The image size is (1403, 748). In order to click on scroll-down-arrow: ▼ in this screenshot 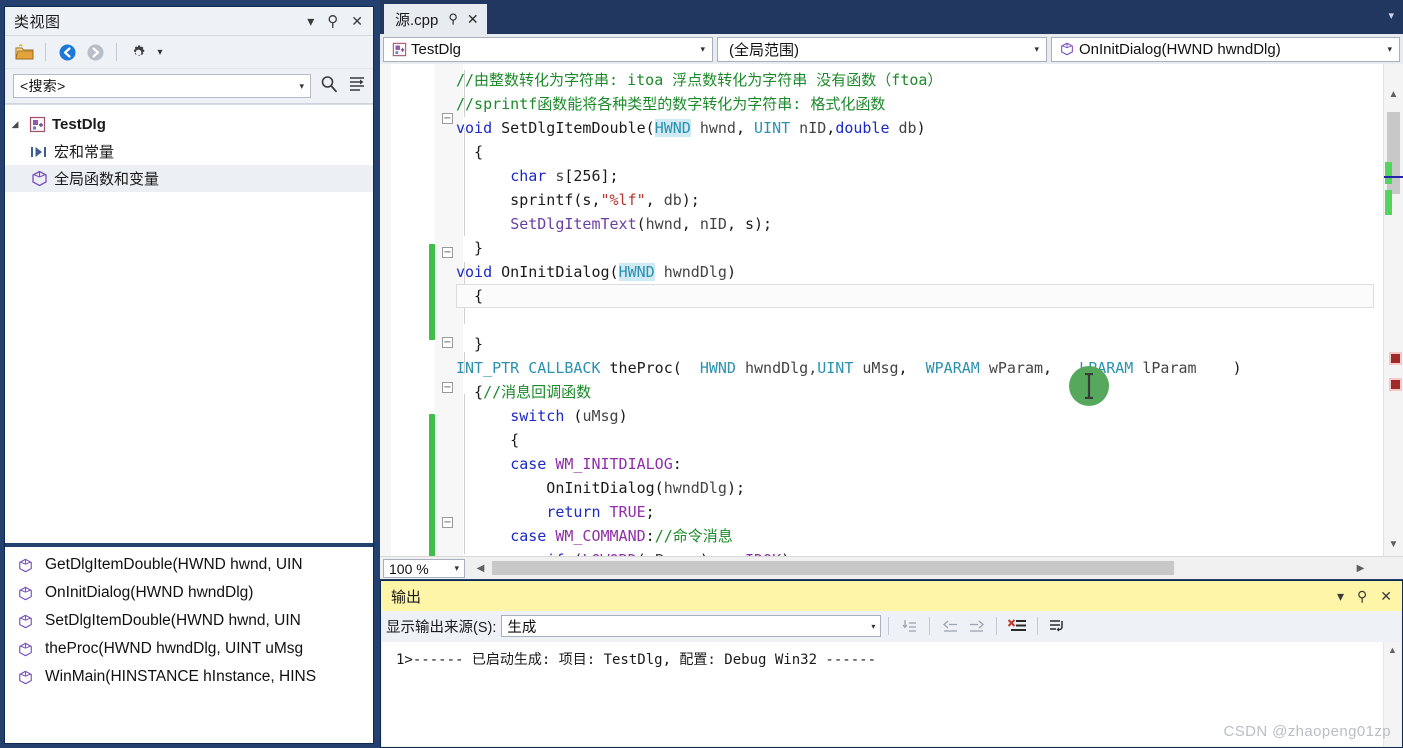, I will do `click(1393, 544)`.